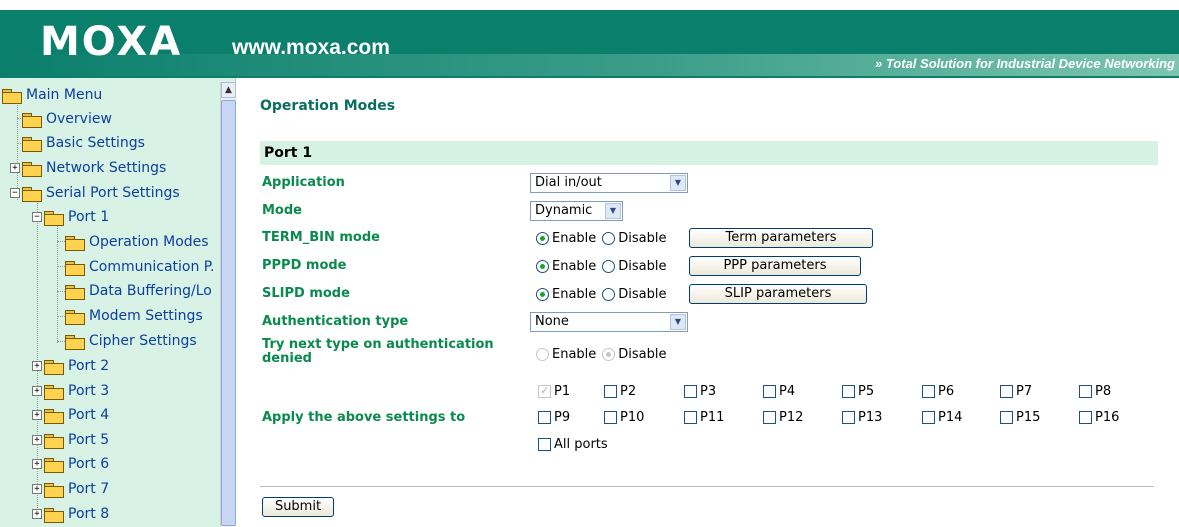 This screenshot has height=527, width=1179. What do you see at coordinates (609, 354) in the screenshot?
I see `try-next-disable-radio` at bounding box center [609, 354].